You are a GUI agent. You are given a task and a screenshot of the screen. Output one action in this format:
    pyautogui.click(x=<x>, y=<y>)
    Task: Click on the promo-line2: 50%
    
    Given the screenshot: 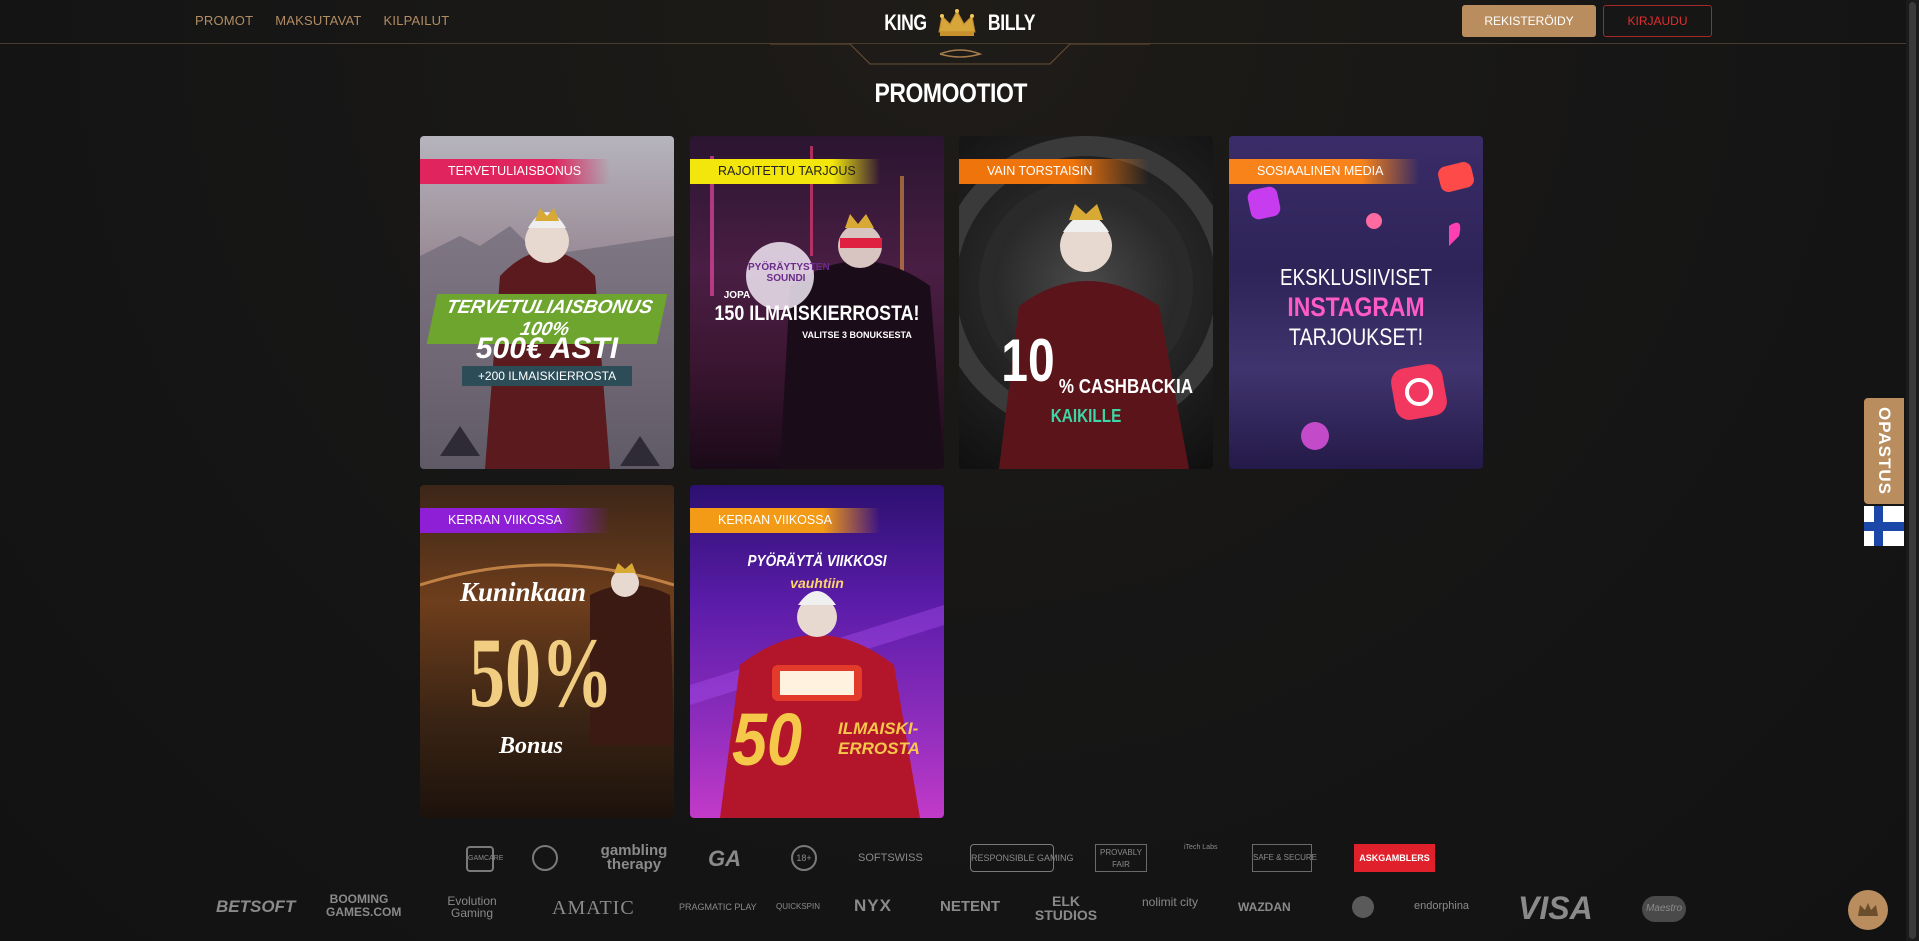 What is the action you would take?
    pyautogui.click(x=541, y=672)
    